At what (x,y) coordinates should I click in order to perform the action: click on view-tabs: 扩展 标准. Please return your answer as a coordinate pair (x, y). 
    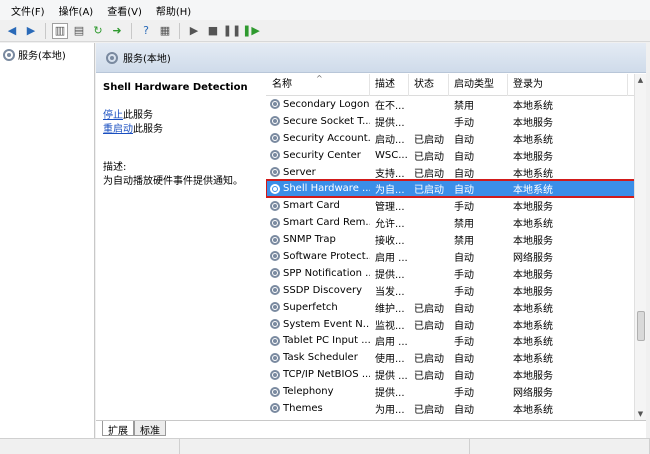
    Looking at the image, I should click on (371, 429).